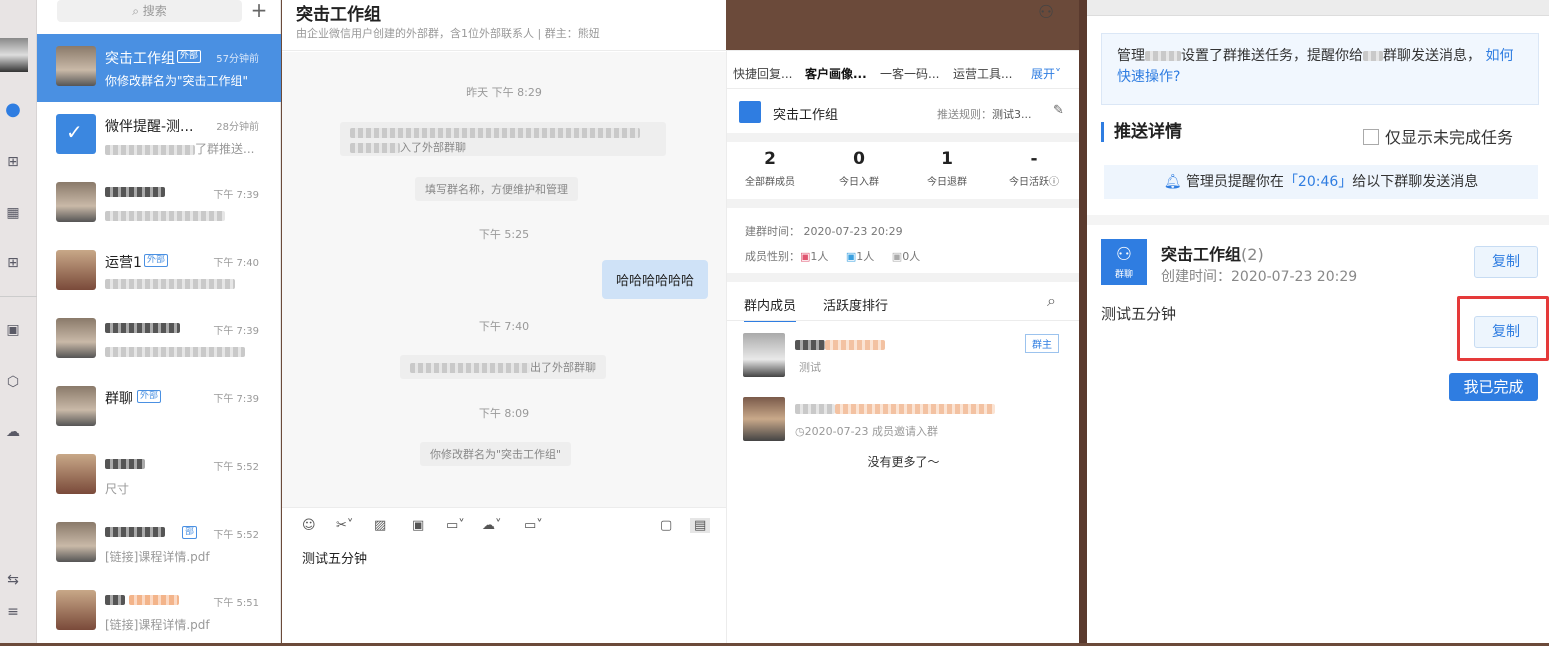 Image resolution: width=1549 pixels, height=646 pixels. I want to click on chat-name: 运营1, so click(123, 263).